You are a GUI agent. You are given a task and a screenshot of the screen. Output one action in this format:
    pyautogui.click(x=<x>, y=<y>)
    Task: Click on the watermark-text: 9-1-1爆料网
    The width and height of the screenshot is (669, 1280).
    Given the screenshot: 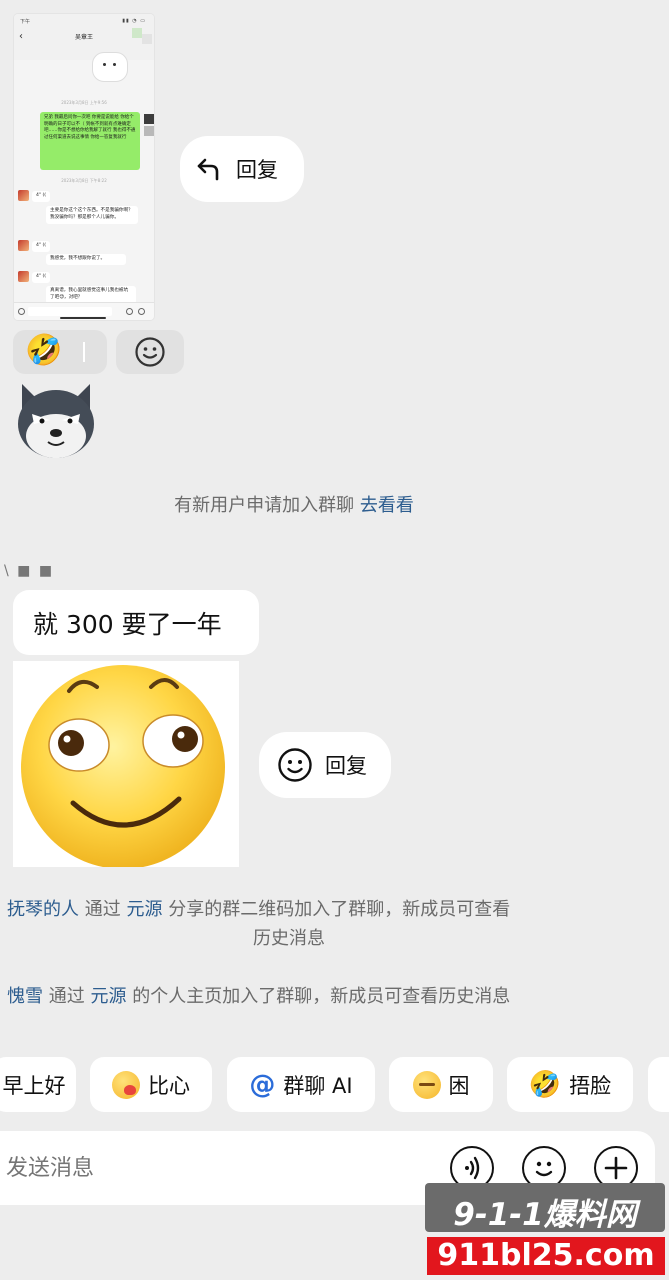 What is the action you would take?
    pyautogui.click(x=545, y=1215)
    